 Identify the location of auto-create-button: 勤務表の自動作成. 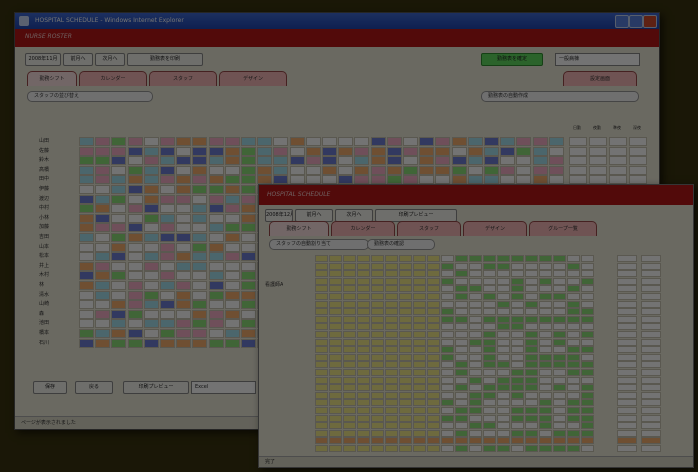
(560, 96).